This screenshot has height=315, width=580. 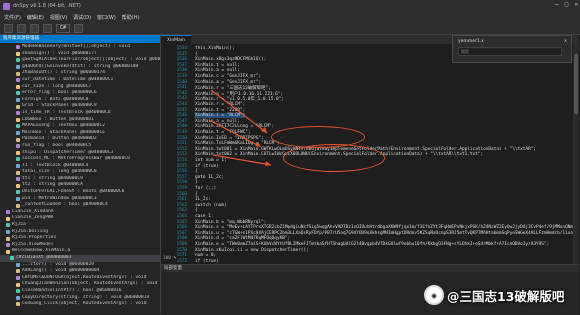 What do you see at coordinates (80, 100) in the screenshot?
I see `tree-item: Foreign : Bats @040000CB` at bounding box center [80, 100].